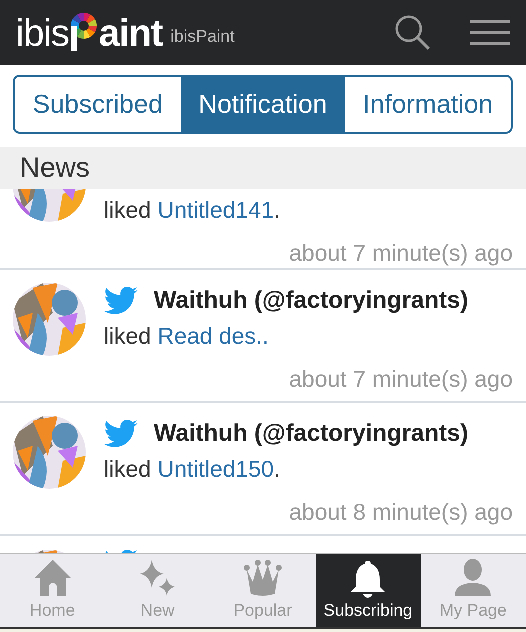  Describe the element at coordinates (400, 512) in the screenshot. I see `timestamp: about 8 minute(s) ago` at that location.